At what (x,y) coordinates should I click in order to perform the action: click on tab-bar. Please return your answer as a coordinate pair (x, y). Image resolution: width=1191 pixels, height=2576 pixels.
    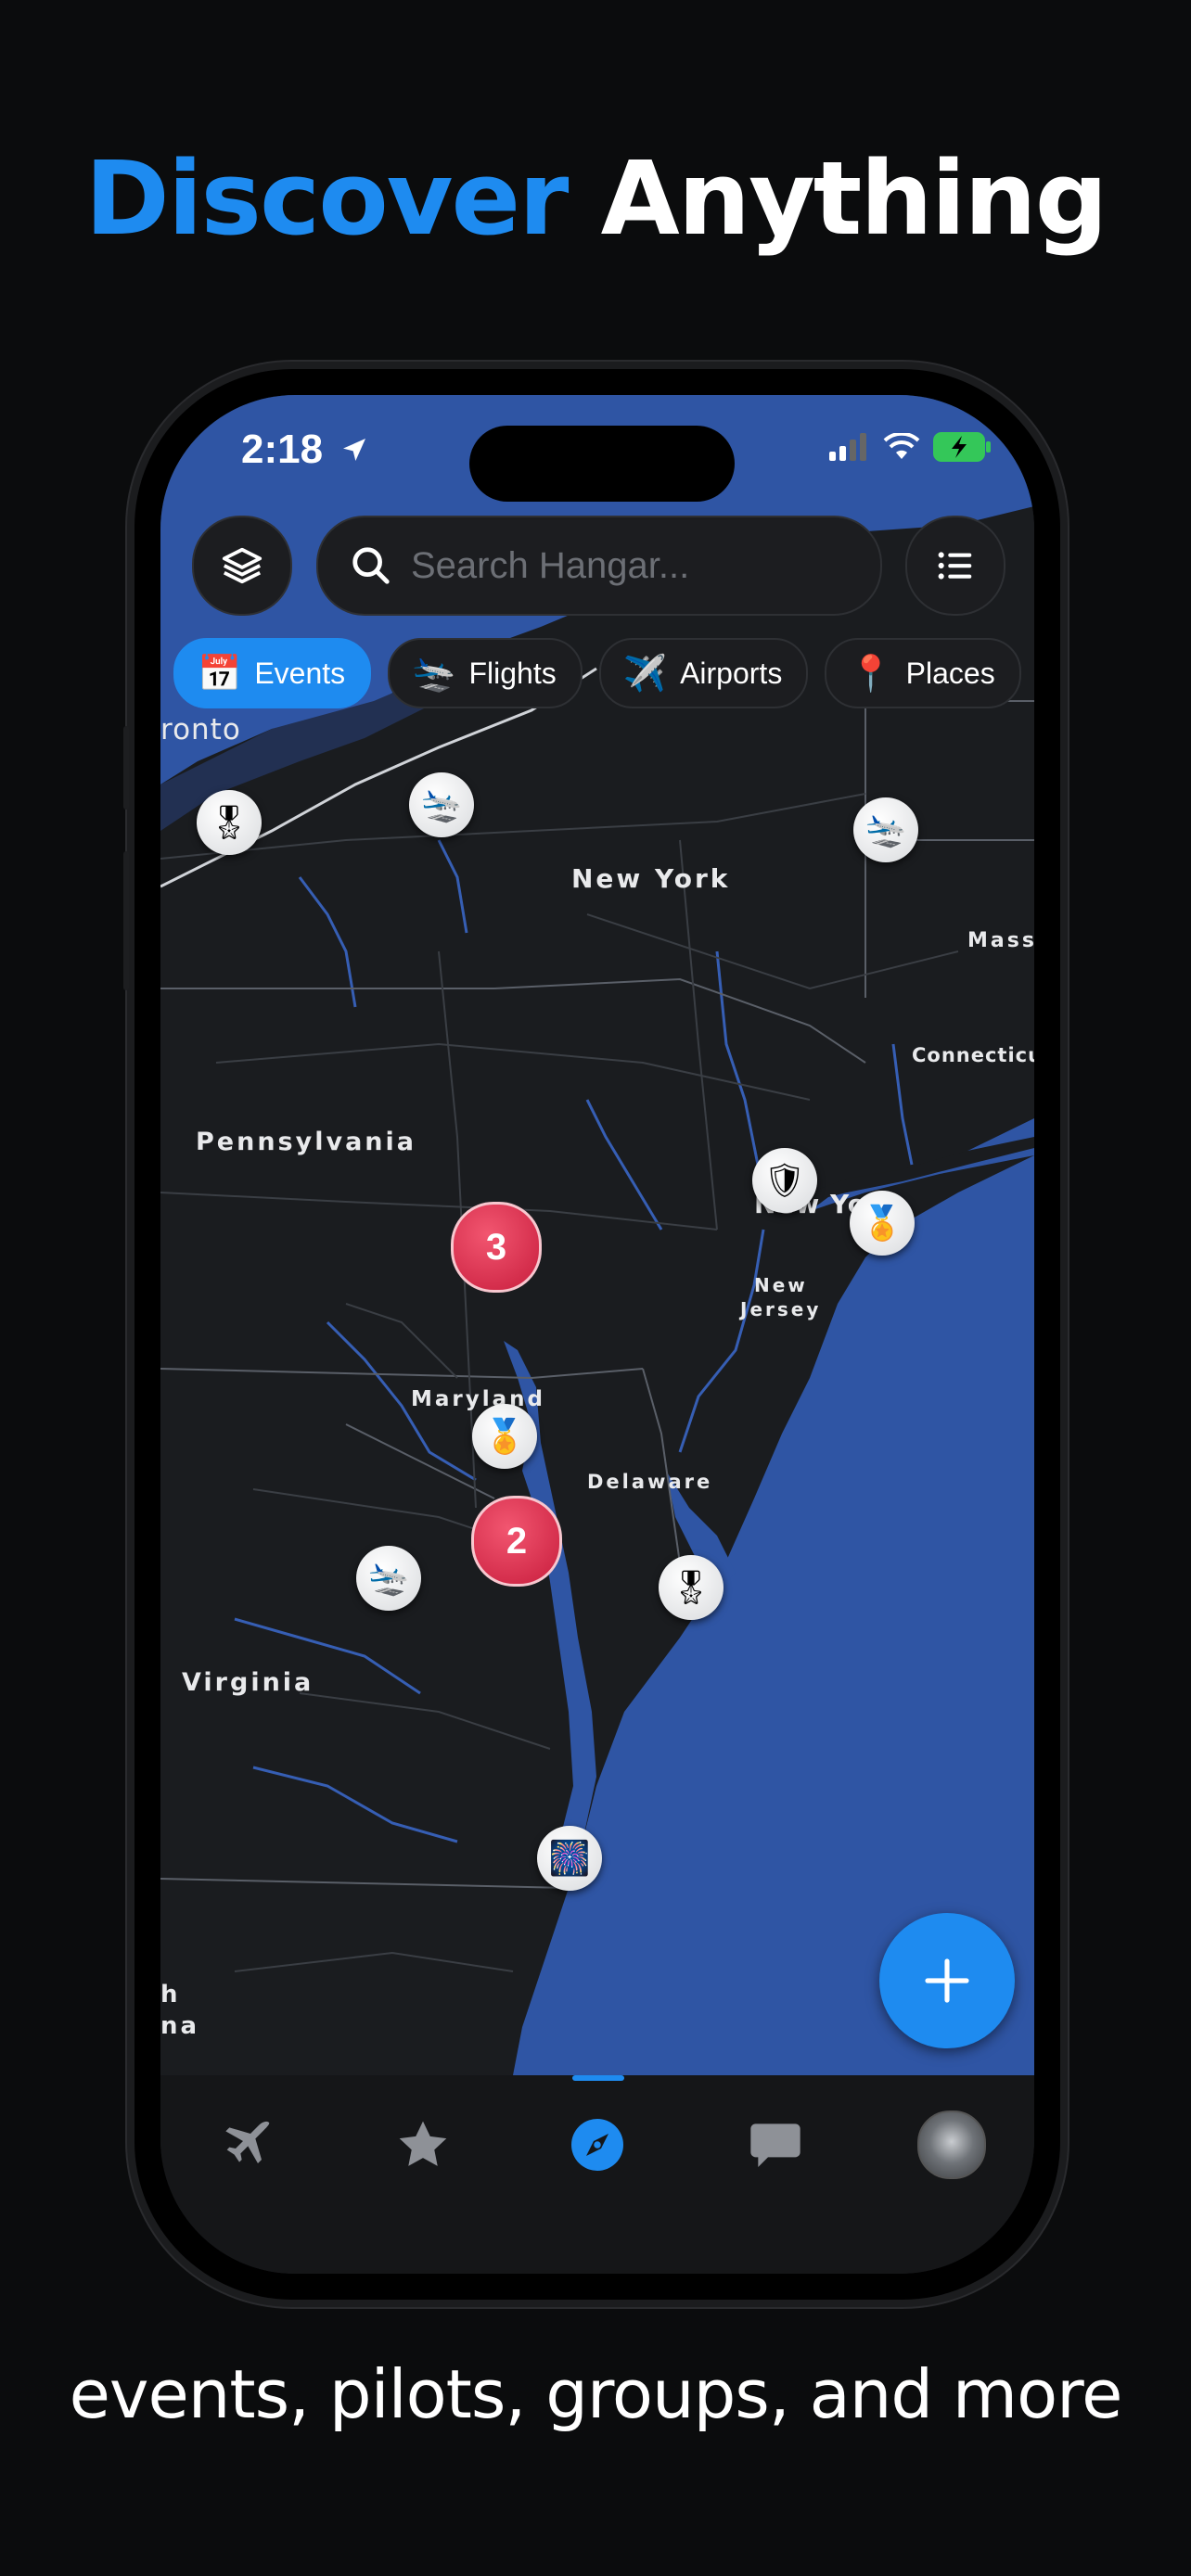
    Looking at the image, I should click on (597, 2174).